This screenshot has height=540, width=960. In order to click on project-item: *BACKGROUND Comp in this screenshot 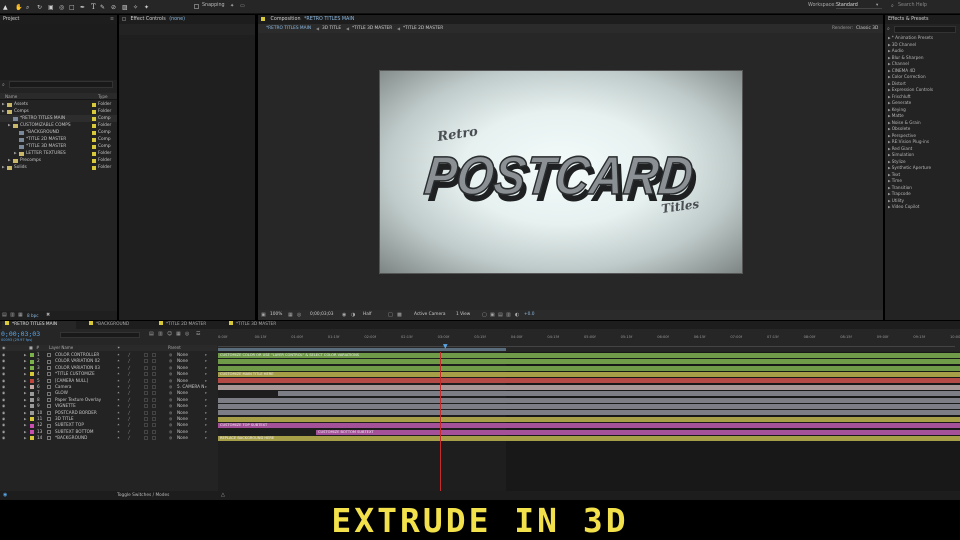, I will do `click(58, 132)`.